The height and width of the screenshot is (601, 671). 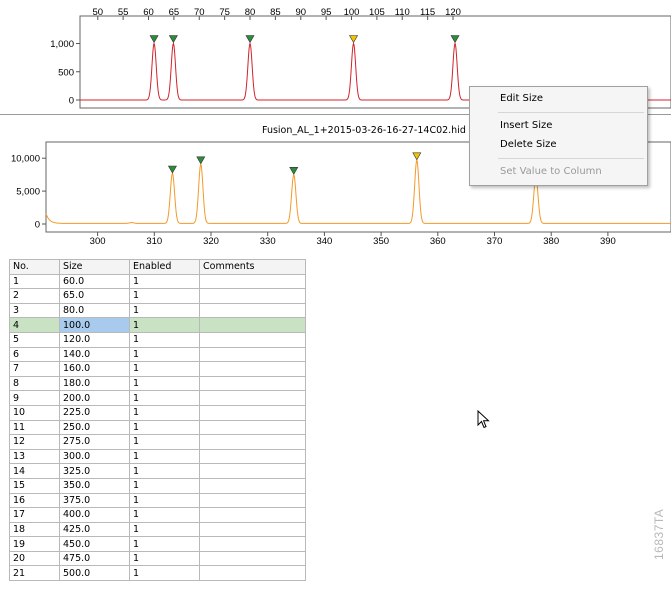 What do you see at coordinates (34, 544) in the screenshot?
I see `row-number-cell: 19` at bounding box center [34, 544].